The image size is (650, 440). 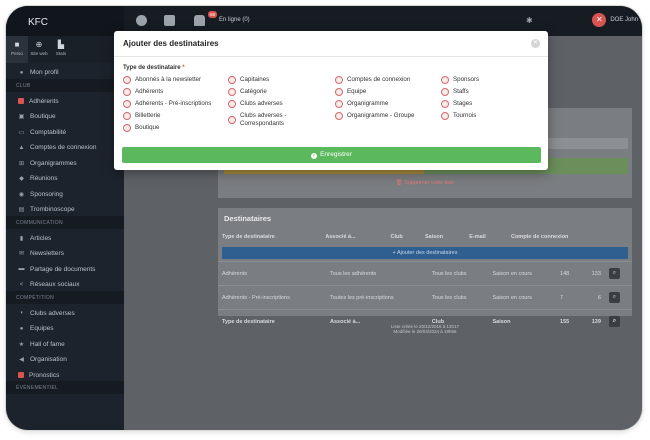 What do you see at coordinates (21, 147) in the screenshot?
I see `lock-icon: ▲` at bounding box center [21, 147].